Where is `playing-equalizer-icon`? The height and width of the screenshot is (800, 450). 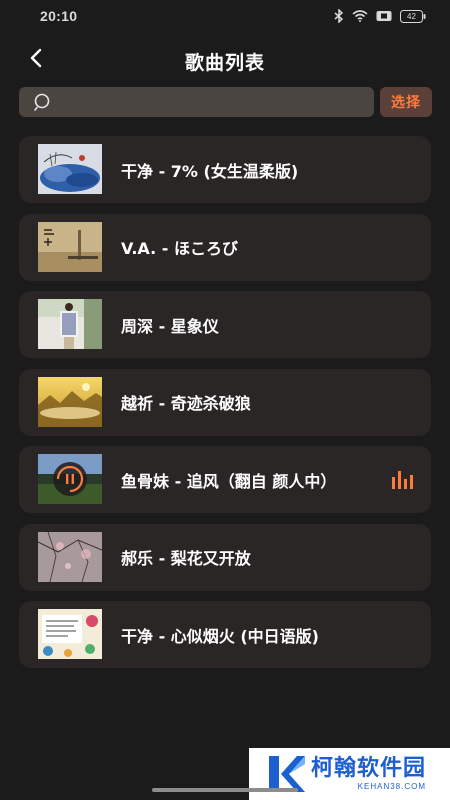 playing-equalizer-icon is located at coordinates (402, 479).